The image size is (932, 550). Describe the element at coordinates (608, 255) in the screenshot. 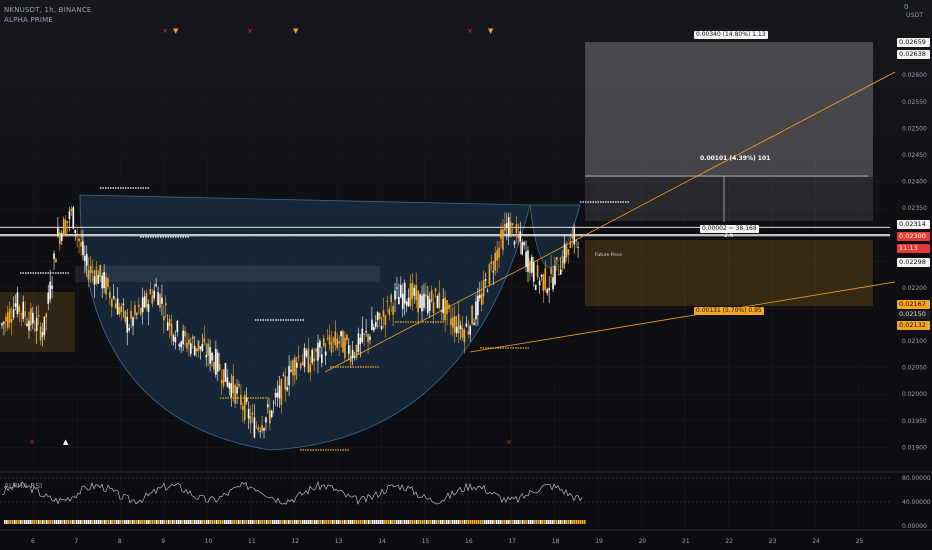

I see `future-price-label: Future Price` at that location.